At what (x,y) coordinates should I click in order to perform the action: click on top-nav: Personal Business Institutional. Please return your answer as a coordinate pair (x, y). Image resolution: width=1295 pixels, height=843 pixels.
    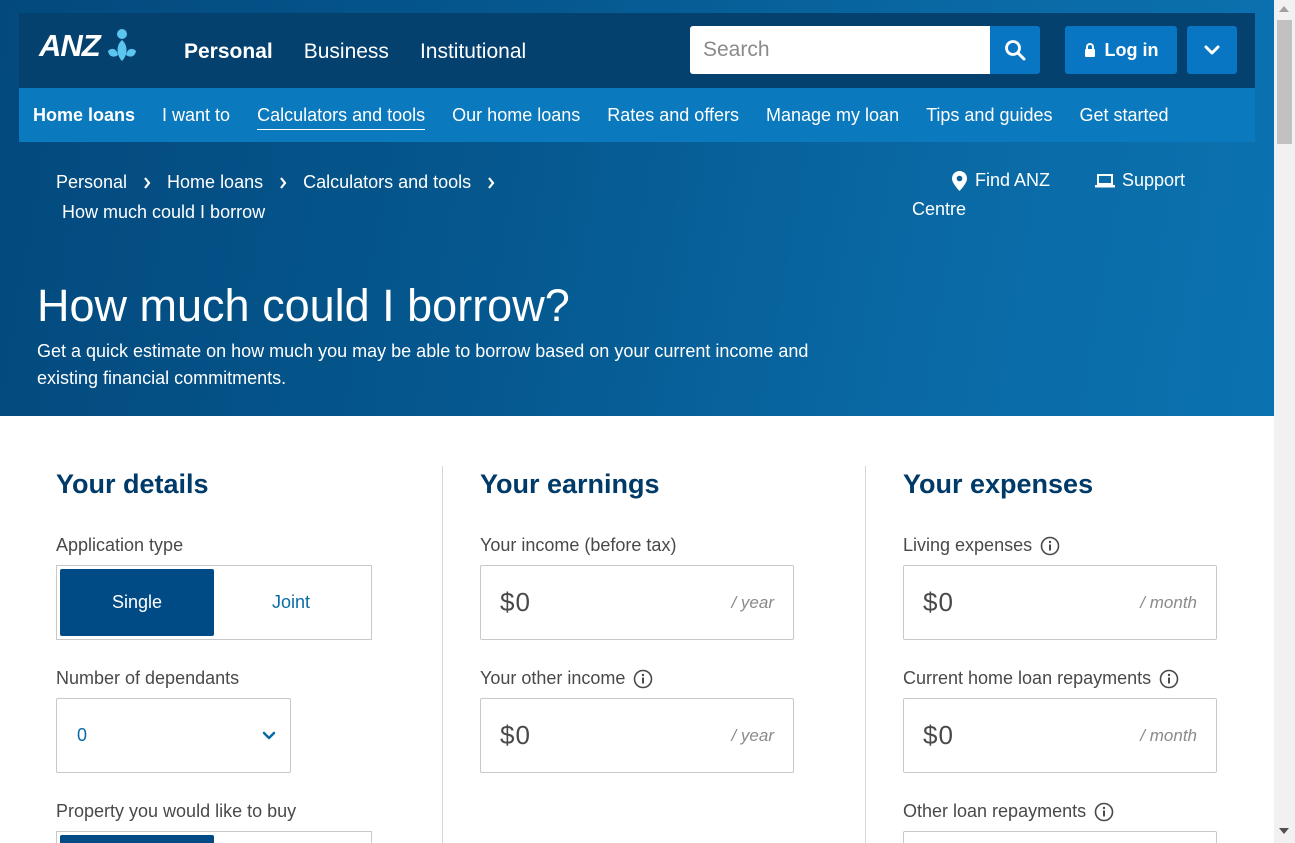
    Looking at the image, I should click on (355, 52).